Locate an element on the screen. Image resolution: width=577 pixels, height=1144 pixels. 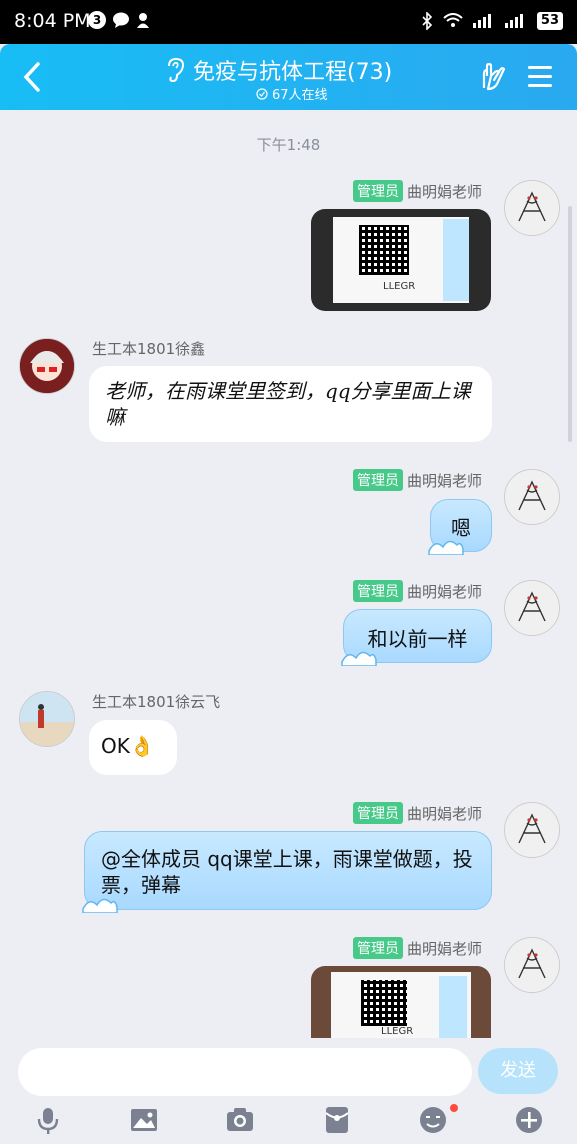
bluetooth-icon is located at coordinates (427, 21).